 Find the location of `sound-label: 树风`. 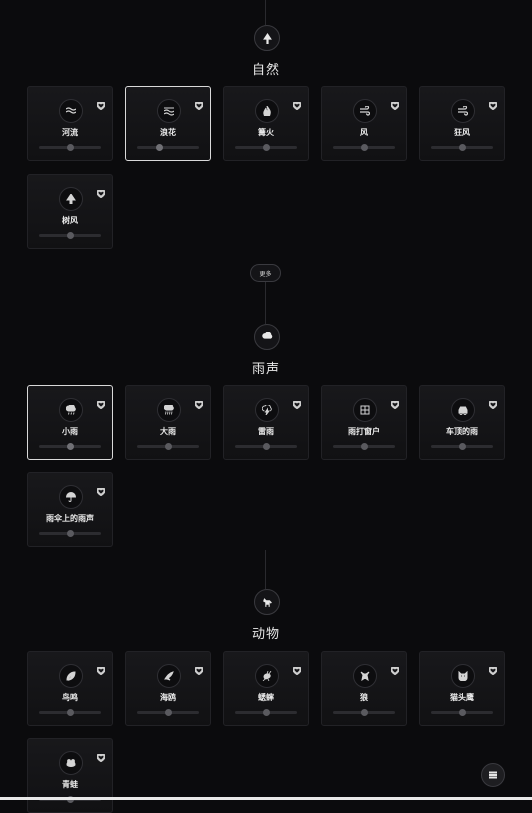

sound-label: 树风 is located at coordinates (70, 220).